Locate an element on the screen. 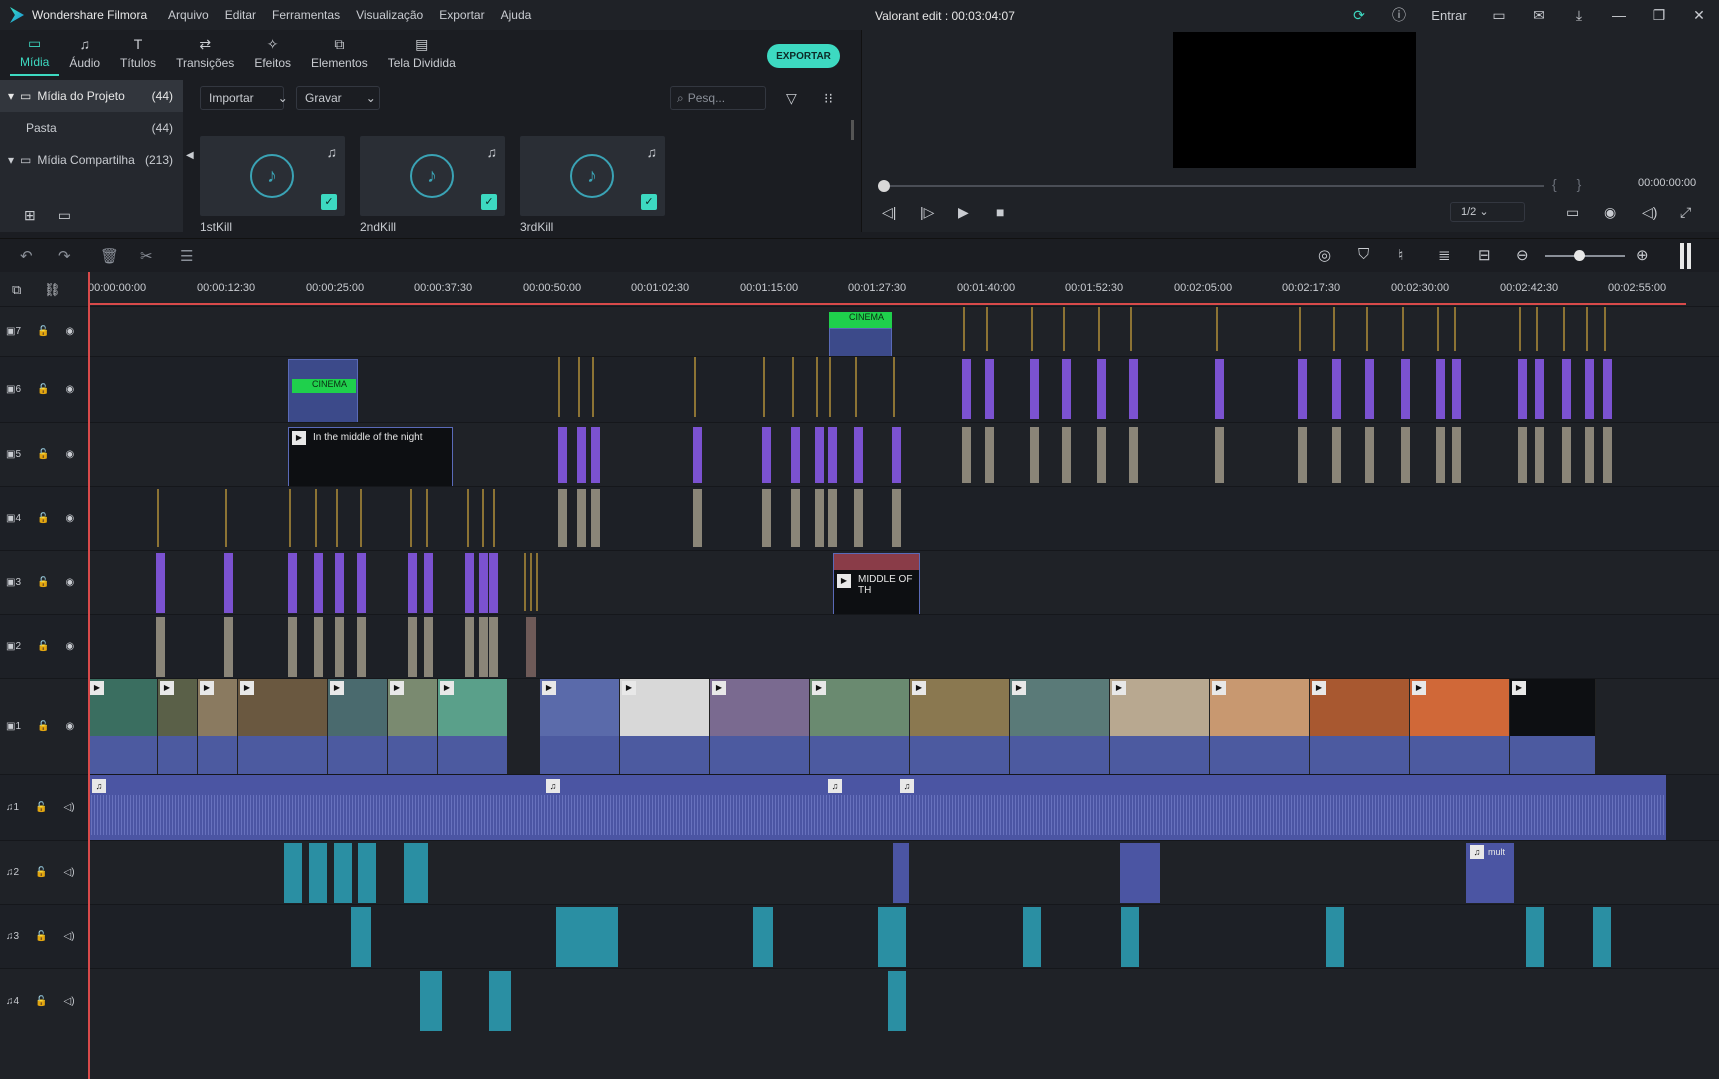  menu-ferramentas: Ferramentas is located at coordinates (306, 15).